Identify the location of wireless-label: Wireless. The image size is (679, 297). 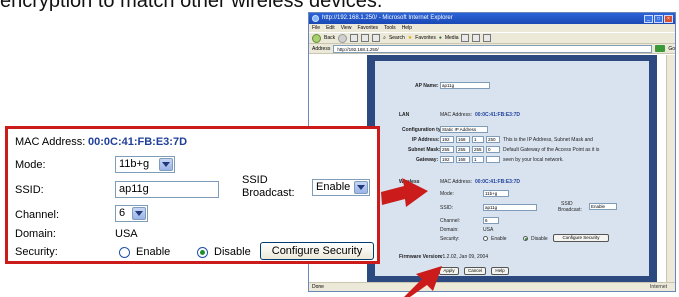
(409, 182).